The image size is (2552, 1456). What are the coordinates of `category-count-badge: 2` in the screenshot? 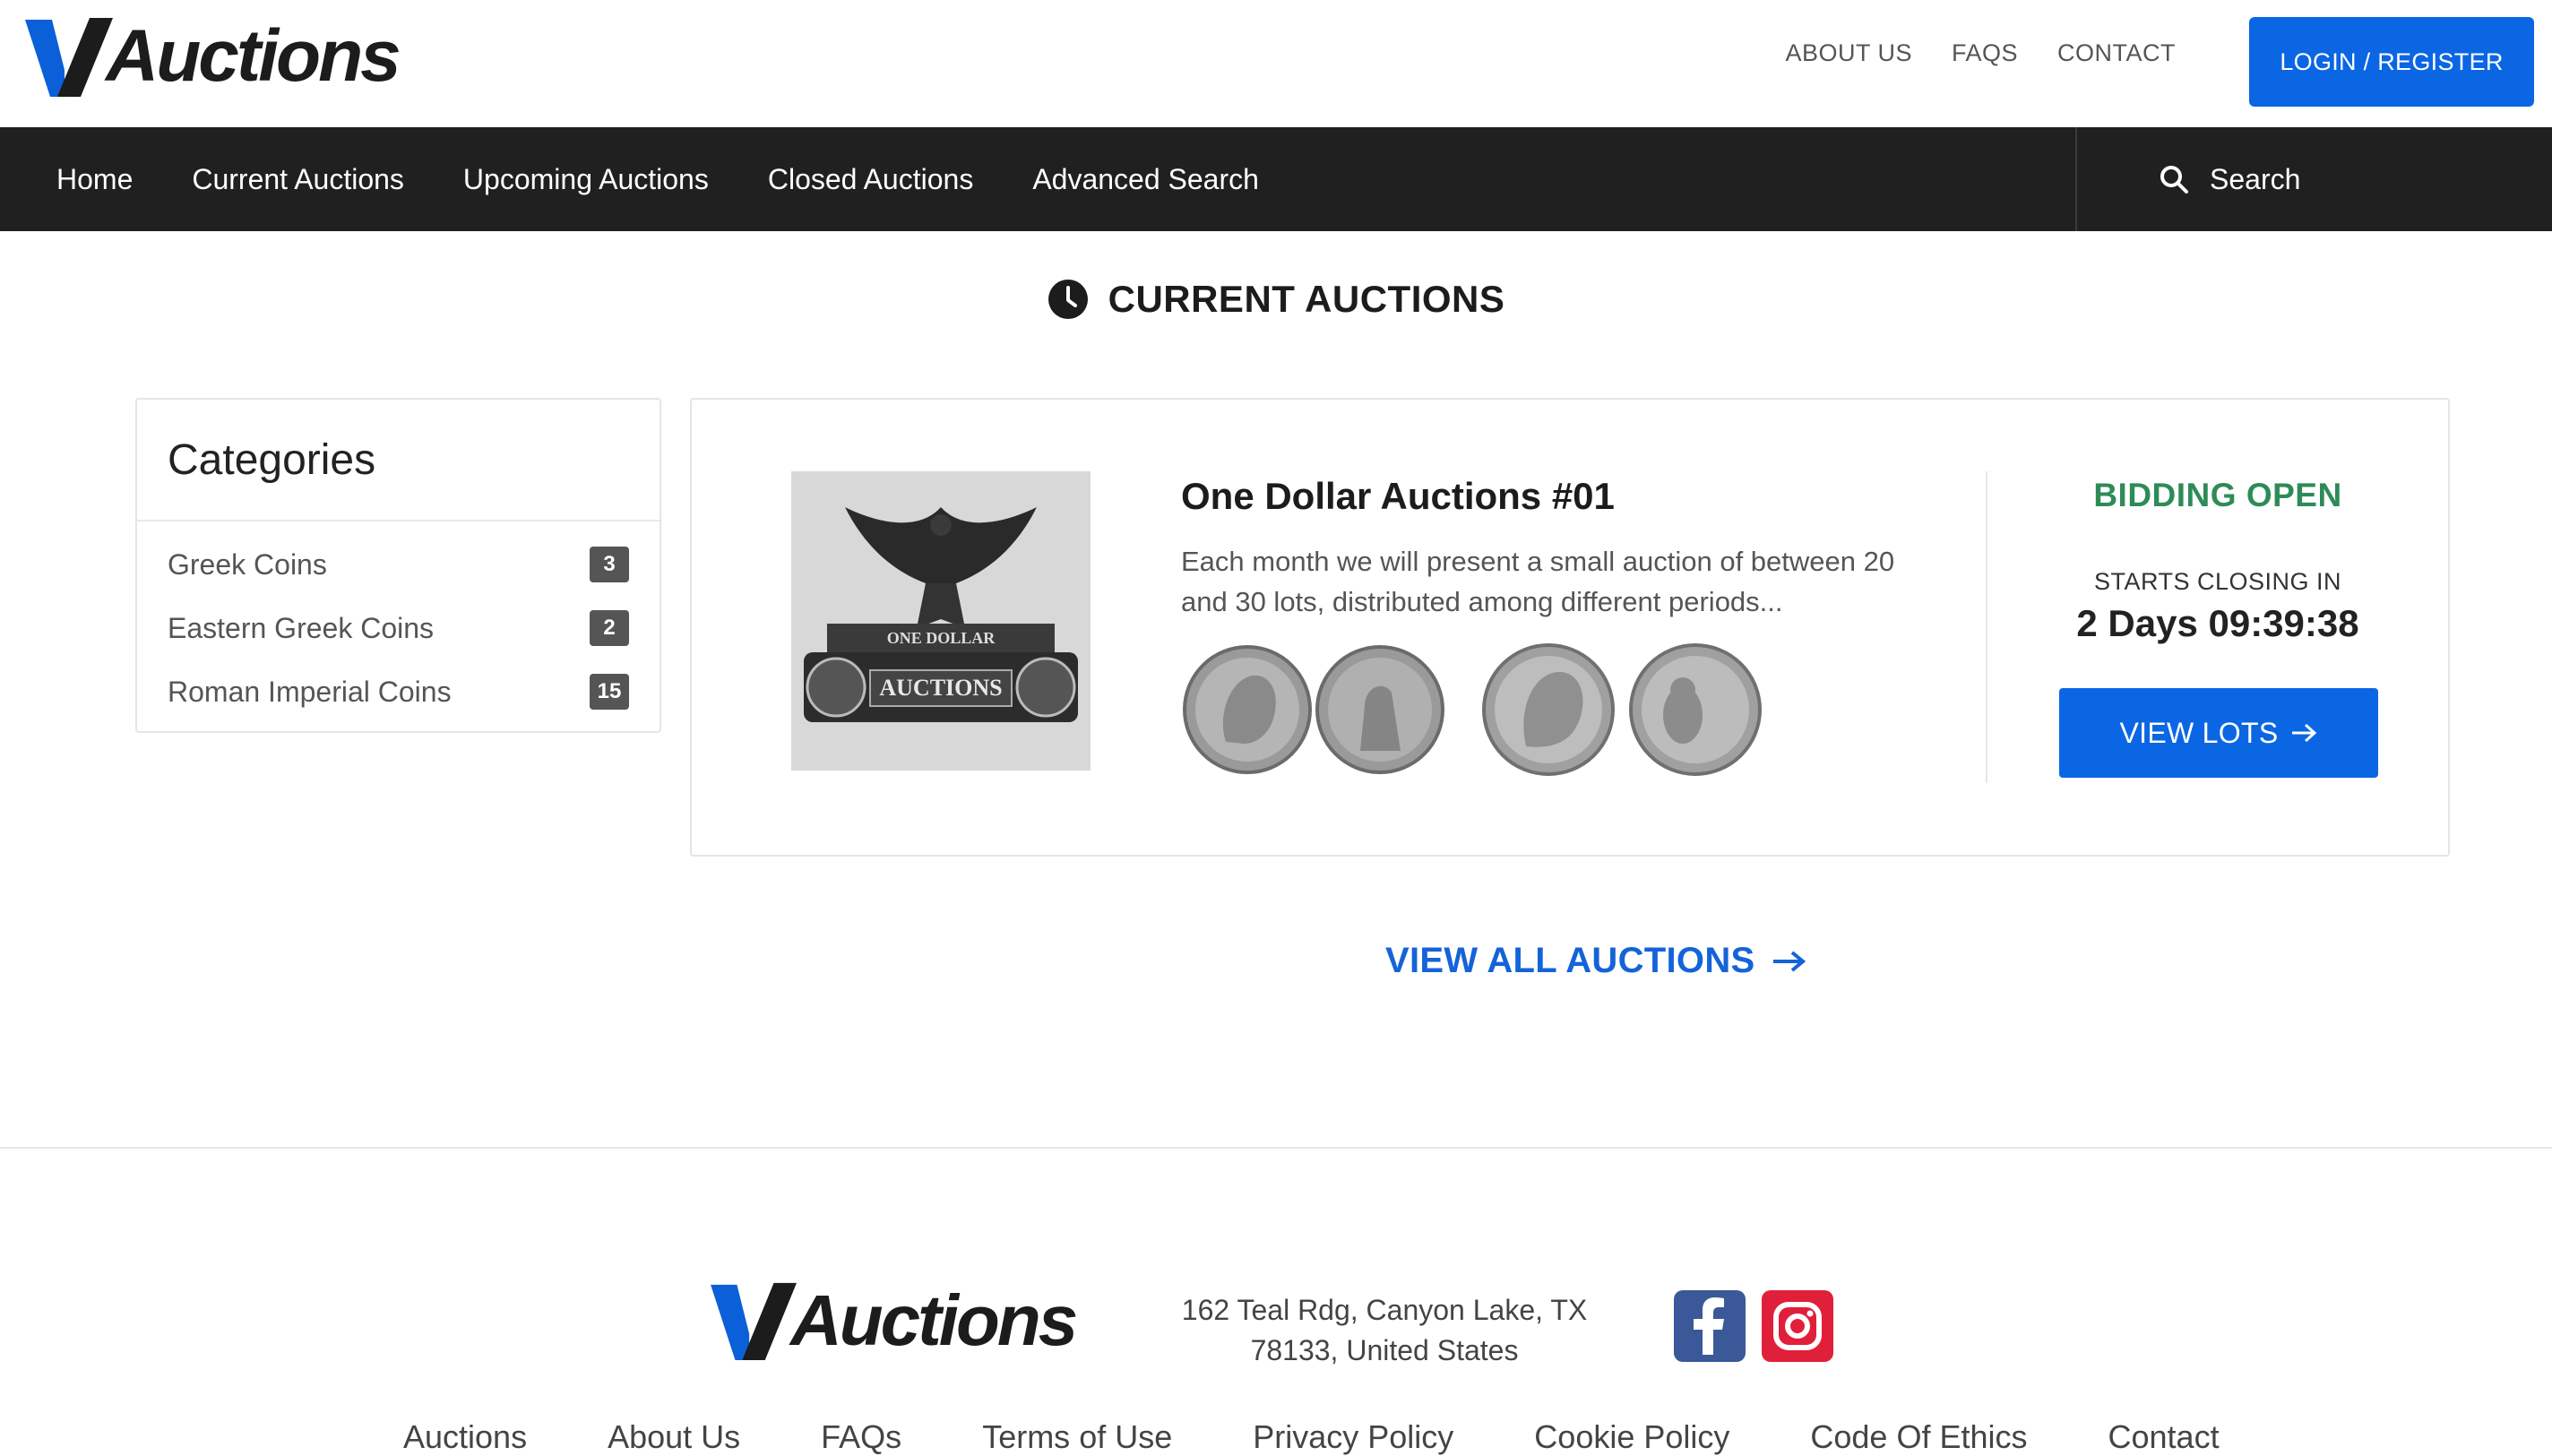 It's located at (610, 628).